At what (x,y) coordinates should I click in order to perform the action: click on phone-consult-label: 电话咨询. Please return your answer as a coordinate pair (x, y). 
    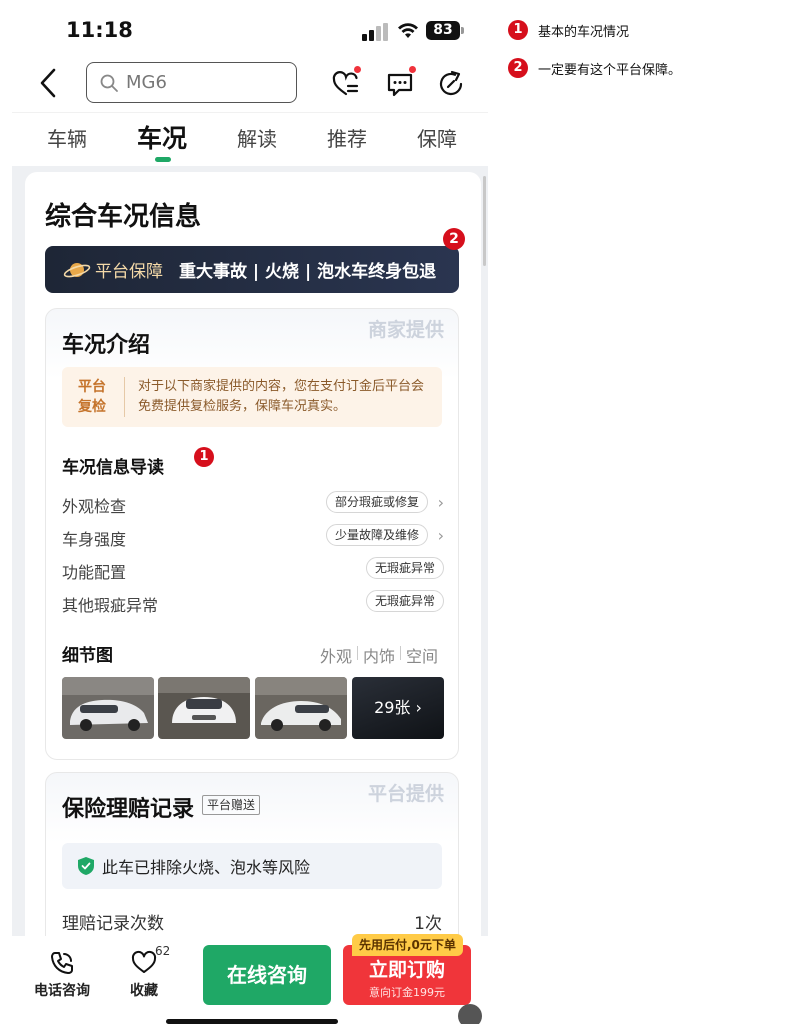
    Looking at the image, I should click on (62, 991).